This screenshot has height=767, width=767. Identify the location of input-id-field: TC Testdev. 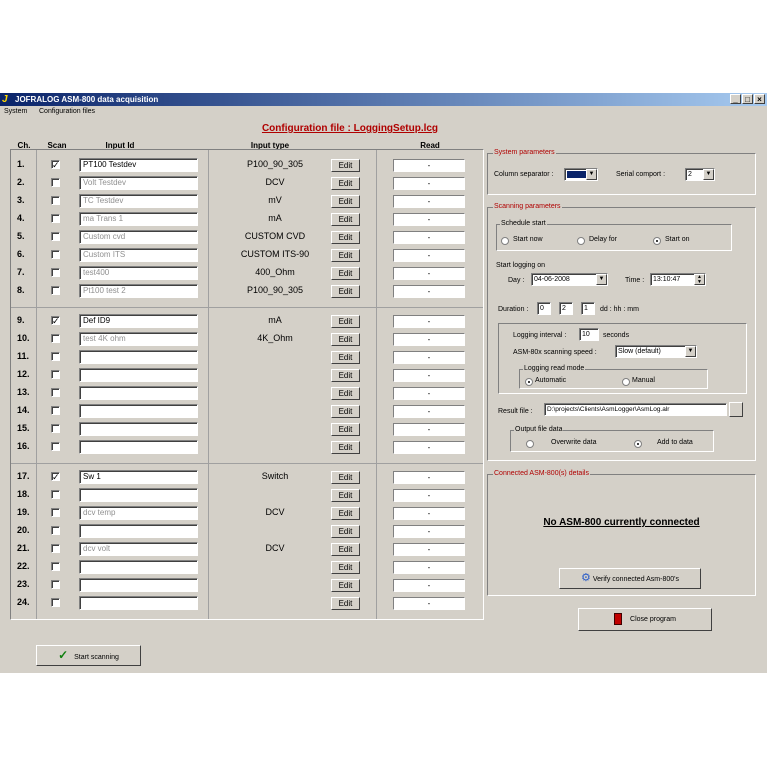
(138, 201).